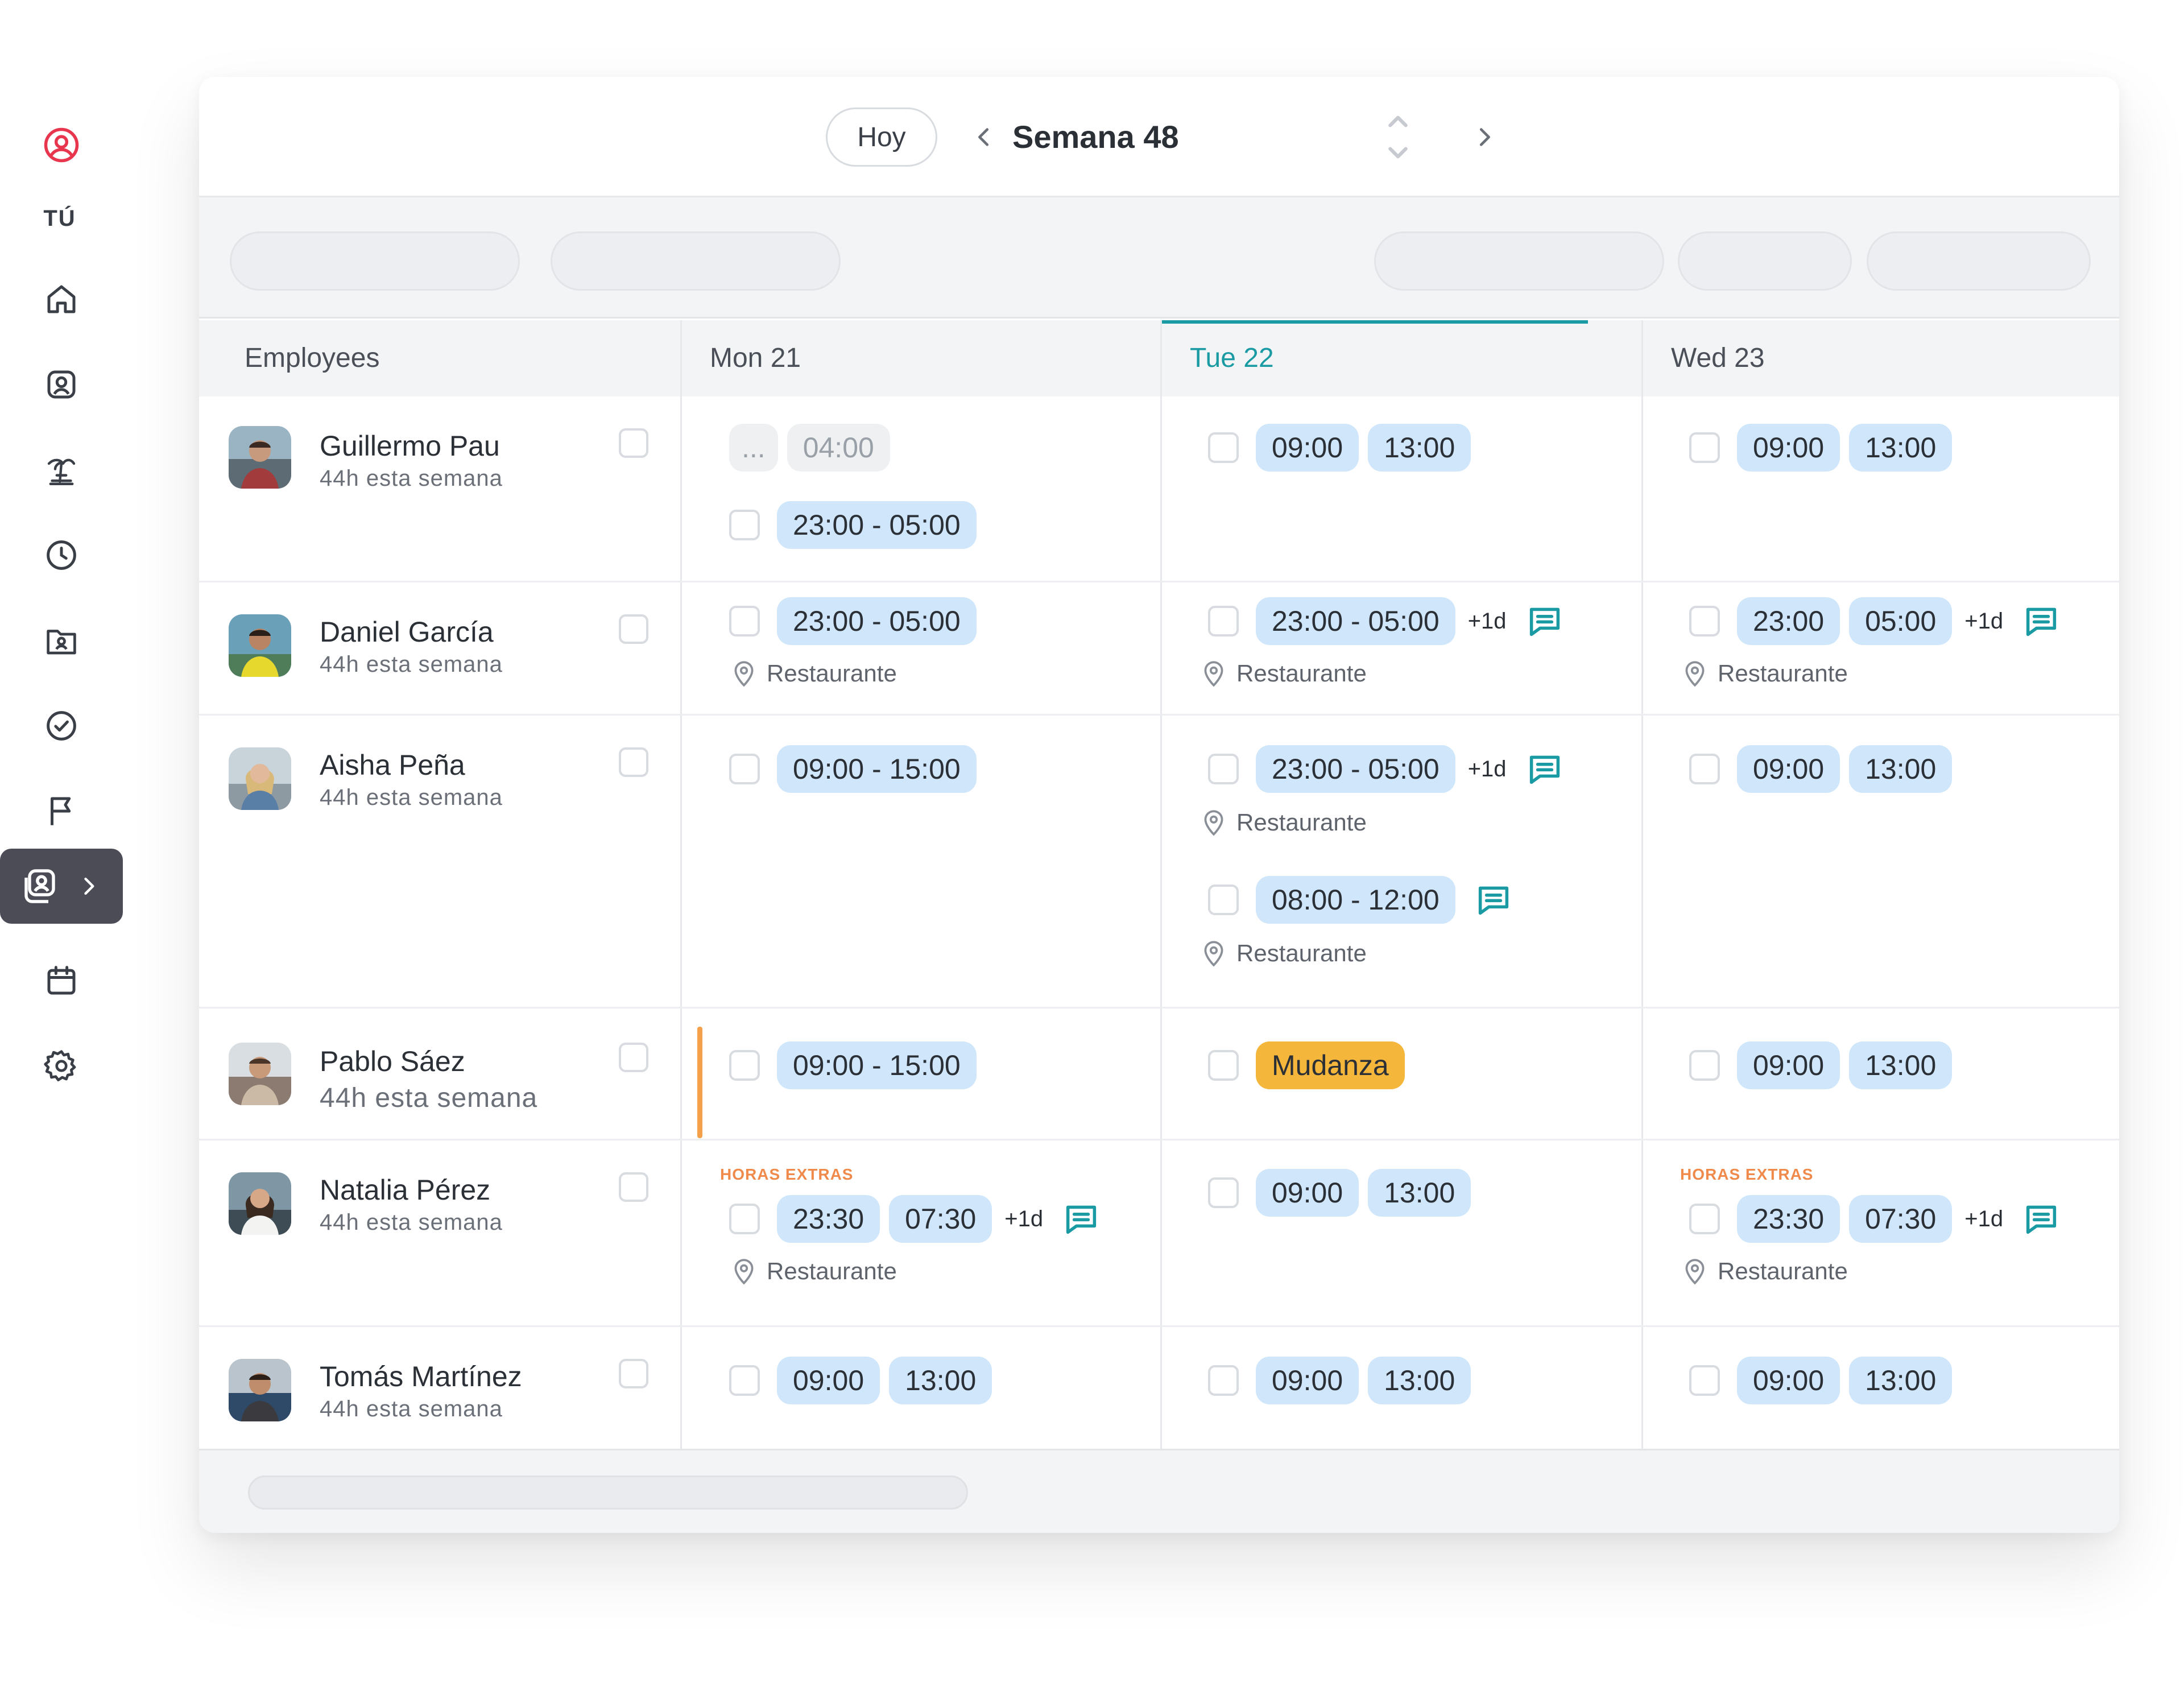 The width and height of the screenshot is (2184, 1699). What do you see at coordinates (61, 384) in the screenshot?
I see `profile-icon` at bounding box center [61, 384].